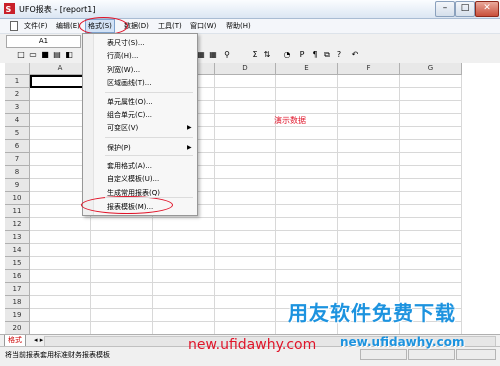 The width and height of the screenshot is (500, 366). Describe the element at coordinates (245, 237) in the screenshot. I see `cell-d13` at that location.